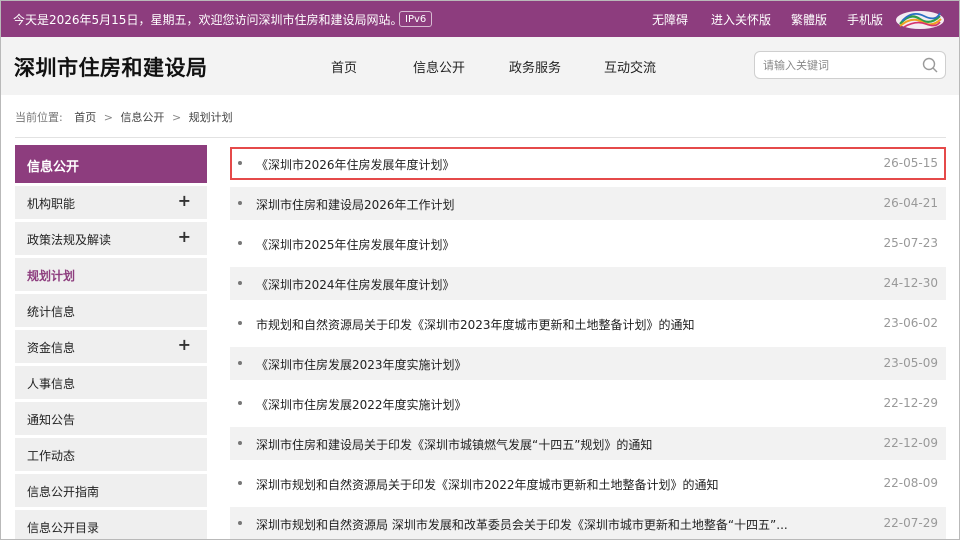 The image size is (960, 540). I want to click on list-item: 深圳市住房和建设局2026年工作计划 26-04-21, so click(588, 203).